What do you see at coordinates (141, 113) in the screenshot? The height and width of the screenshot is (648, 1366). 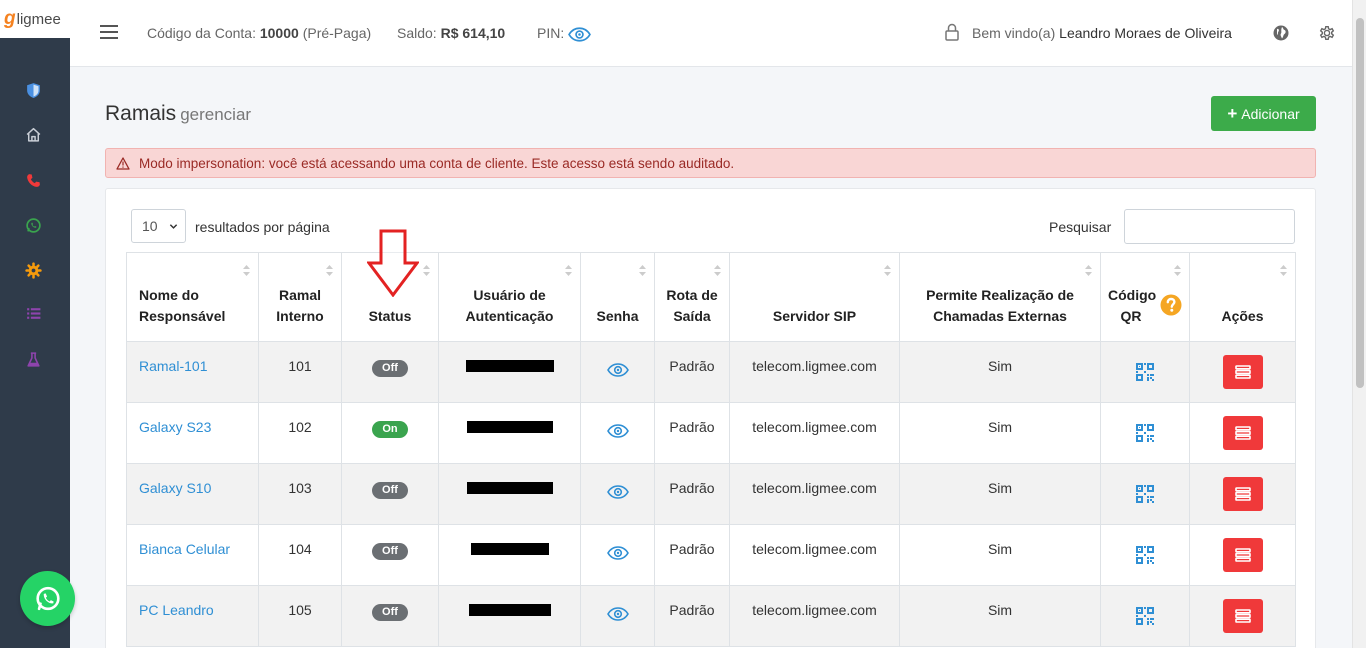 I see `page-title-text: Ramais` at bounding box center [141, 113].